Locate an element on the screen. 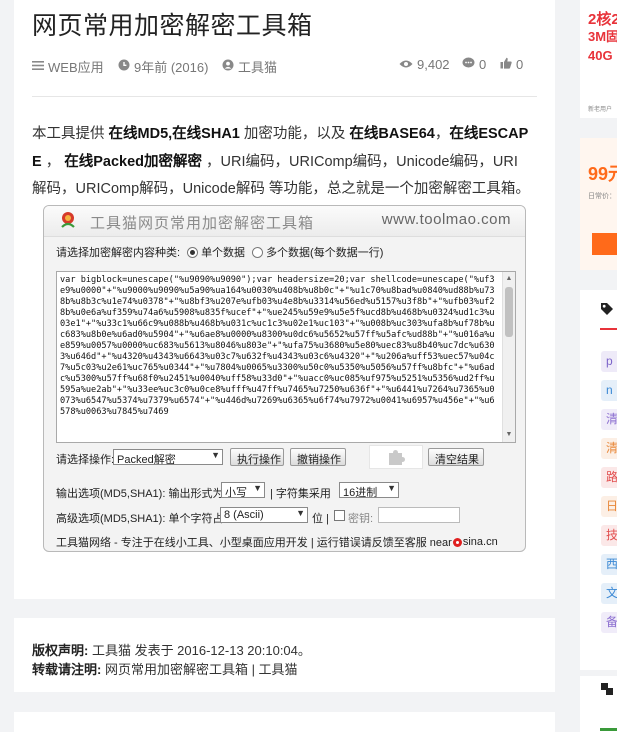 The image size is (617, 732). puzzle-icon is located at coordinates (396, 457).